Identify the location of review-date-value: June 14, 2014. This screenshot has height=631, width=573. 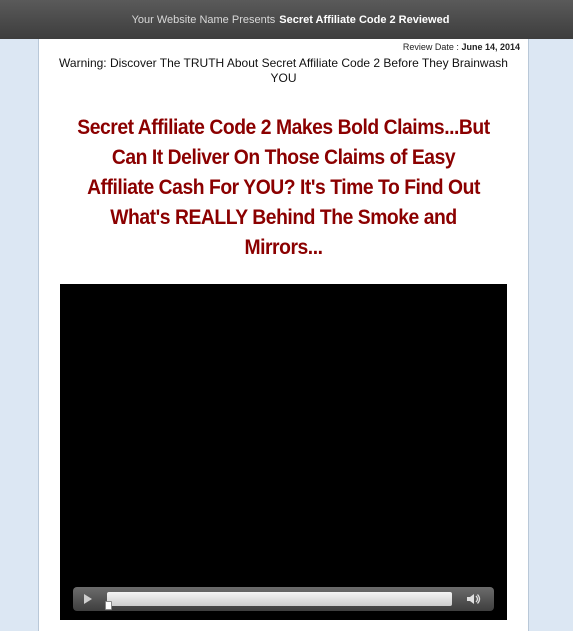
(490, 47).